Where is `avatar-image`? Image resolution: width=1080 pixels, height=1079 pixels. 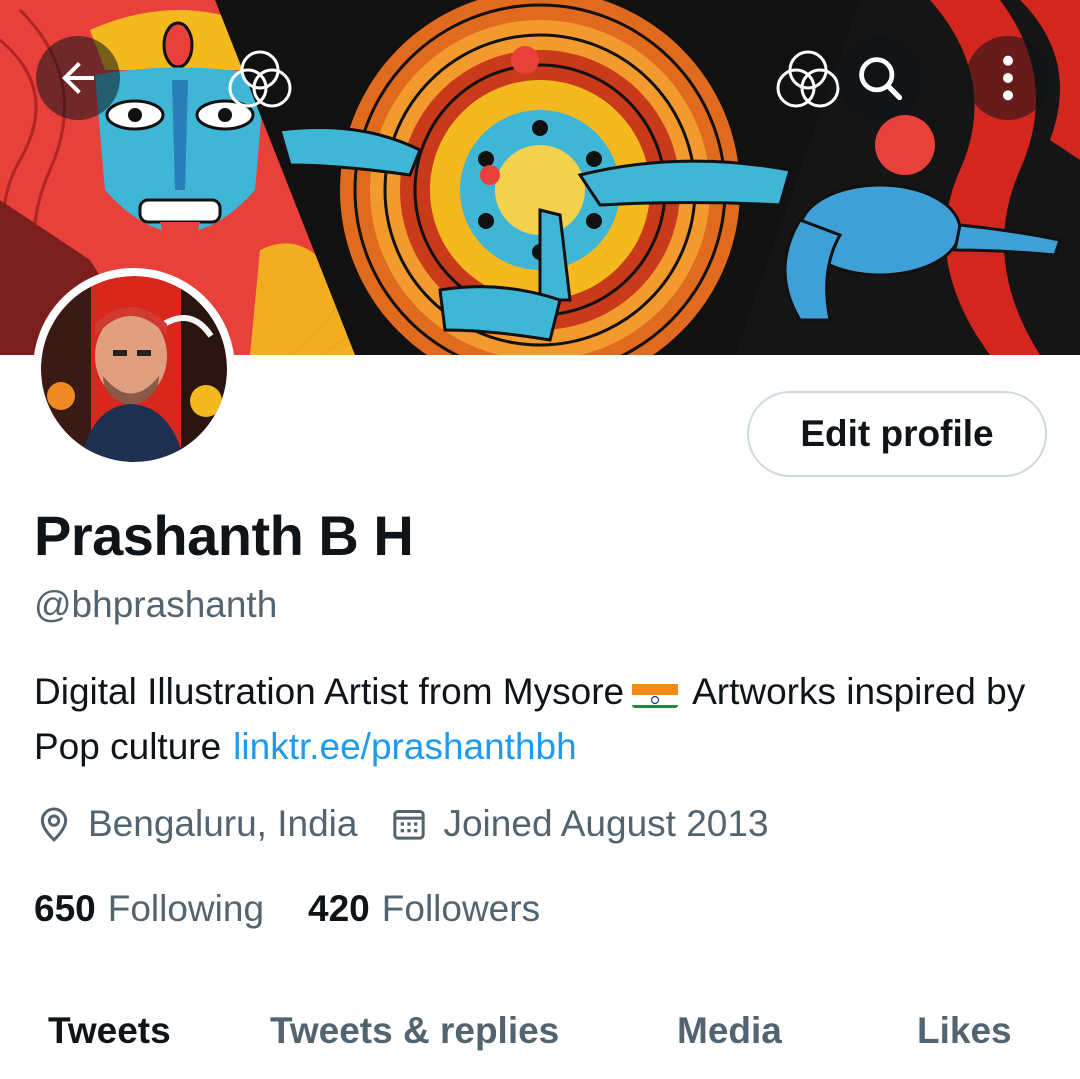 avatar-image is located at coordinates (134, 369).